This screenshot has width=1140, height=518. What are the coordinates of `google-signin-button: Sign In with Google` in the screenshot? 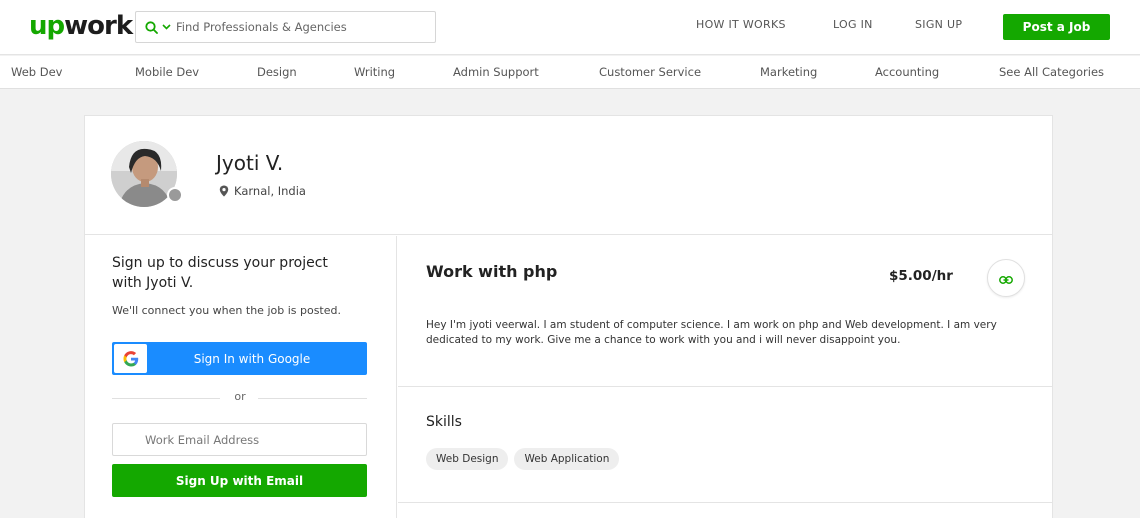 It's located at (239, 358).